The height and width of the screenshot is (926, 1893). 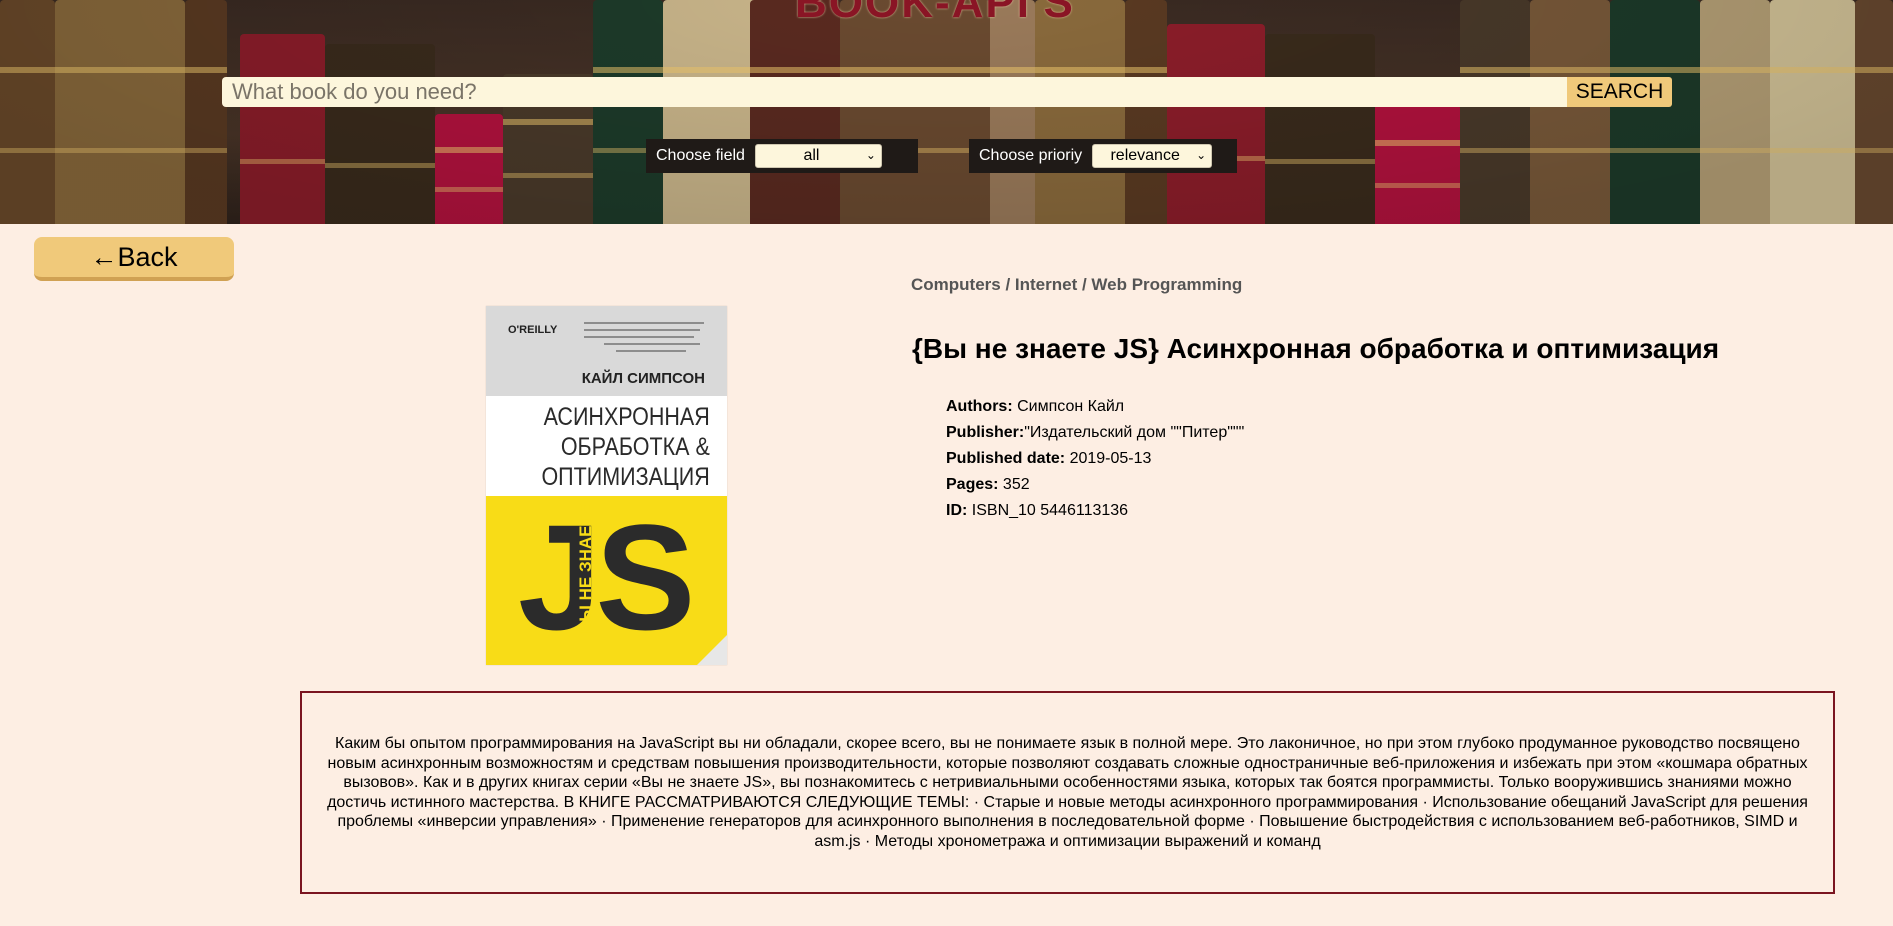 What do you see at coordinates (1077, 284) in the screenshot?
I see `book-categories: Computers / Internet / Web Programming` at bounding box center [1077, 284].